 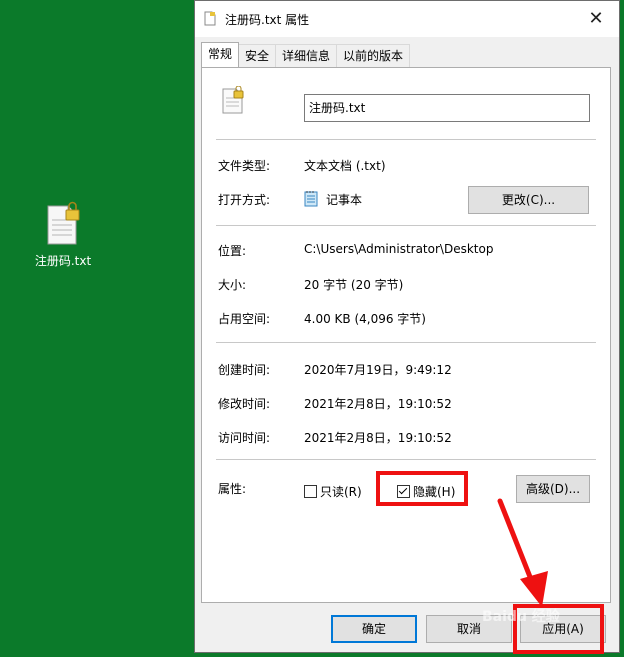 What do you see at coordinates (378, 438) in the screenshot?
I see `accessed-value: 2021年2月8日，19:10:52` at bounding box center [378, 438].